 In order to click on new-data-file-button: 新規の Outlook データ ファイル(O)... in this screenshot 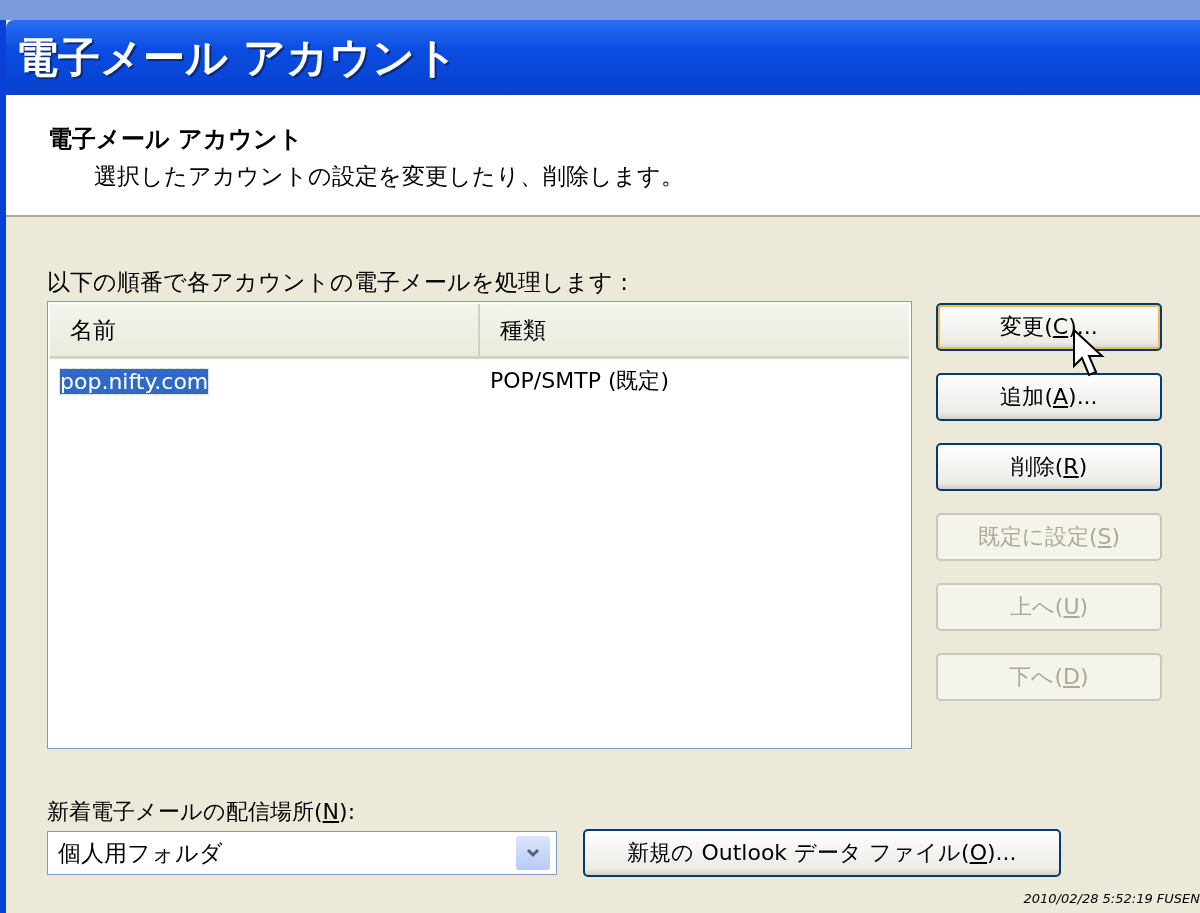, I will do `click(822, 853)`.